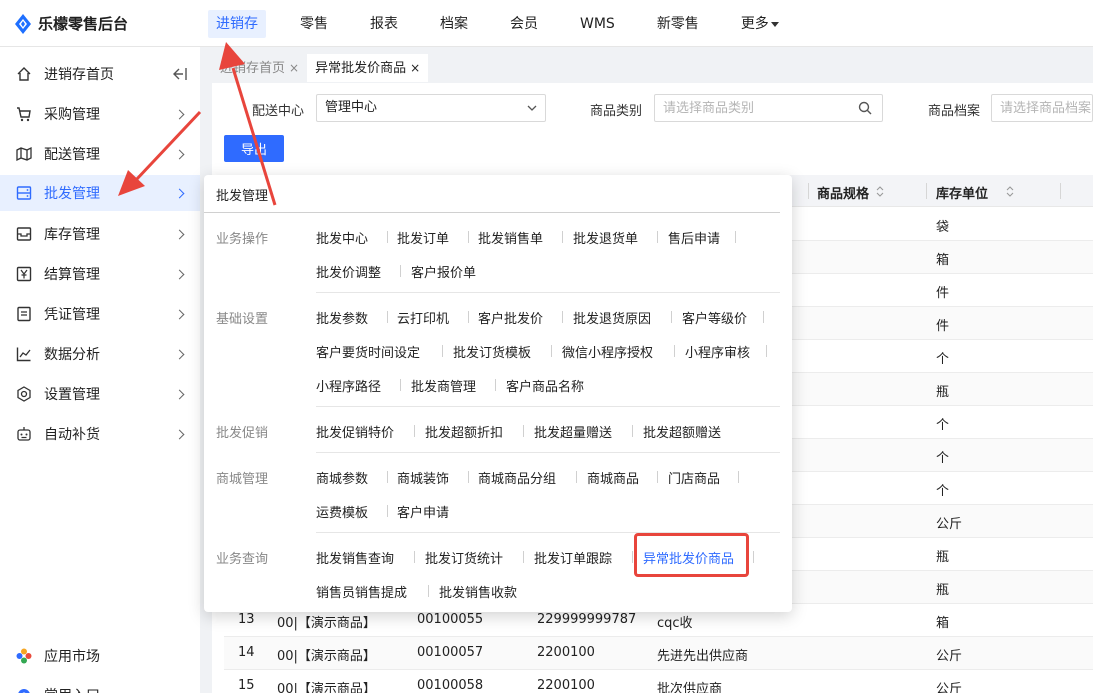  What do you see at coordinates (573, 557) in the screenshot?
I see `menu-order-tracking: 批发订单跟踪` at bounding box center [573, 557].